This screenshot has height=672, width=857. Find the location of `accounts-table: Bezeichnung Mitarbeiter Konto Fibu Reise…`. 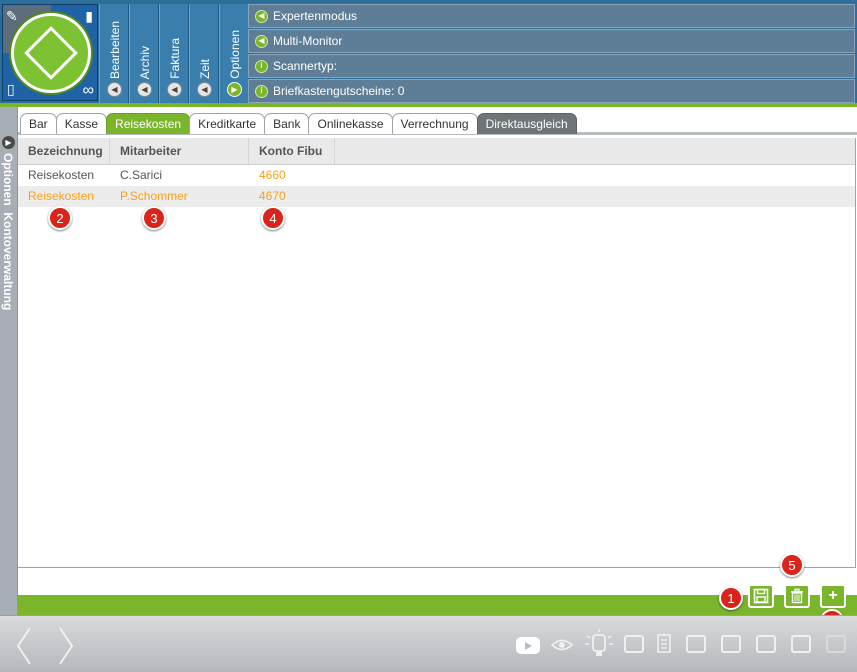

accounts-table: Bezeichnung Mitarbeiter Konto Fibu Reise… is located at coordinates (436, 172).